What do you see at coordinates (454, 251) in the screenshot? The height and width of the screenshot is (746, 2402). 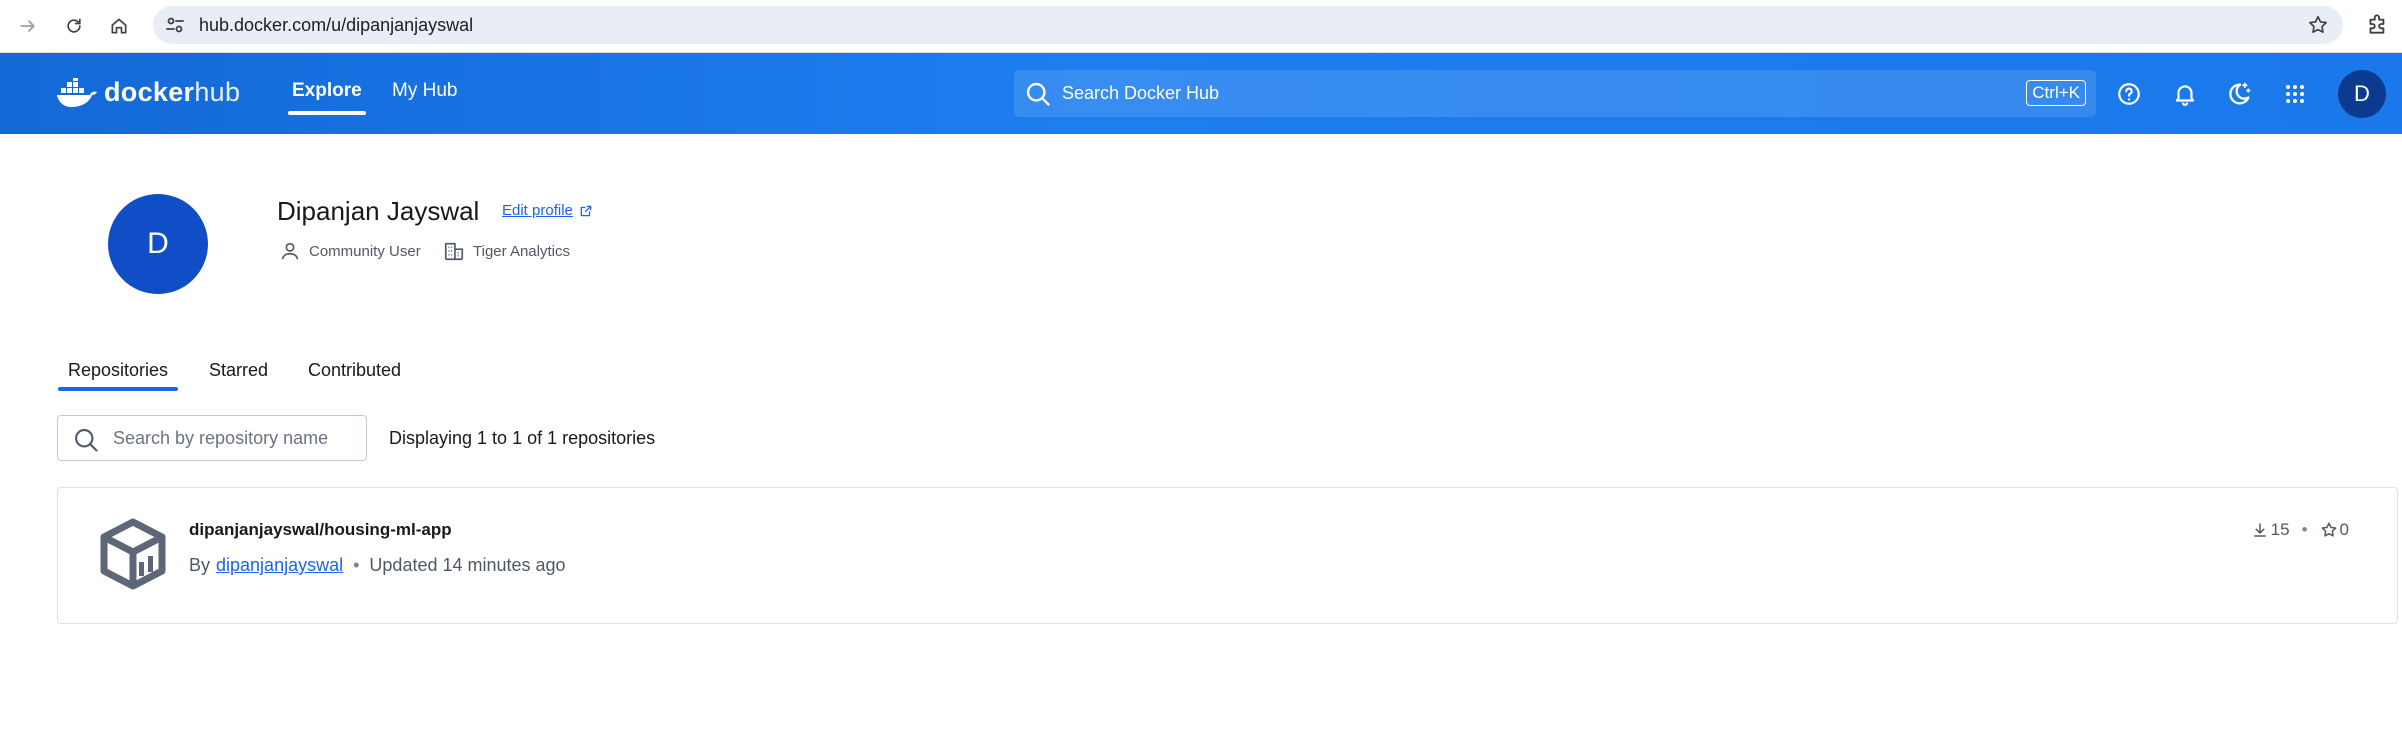 I see `building-icon` at bounding box center [454, 251].